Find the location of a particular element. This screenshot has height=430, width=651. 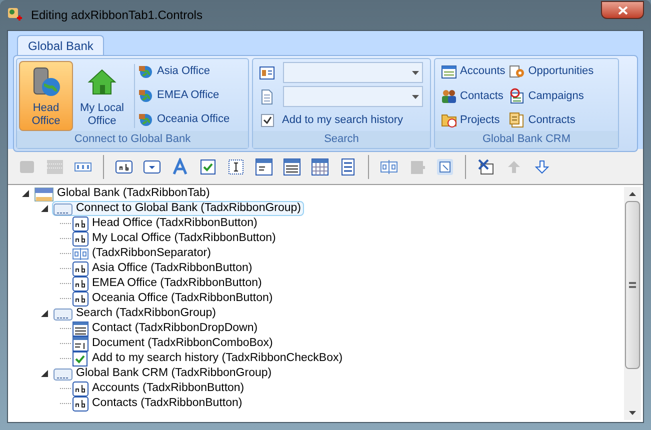

ribbon-tab: Global Bank is located at coordinates (60, 45).